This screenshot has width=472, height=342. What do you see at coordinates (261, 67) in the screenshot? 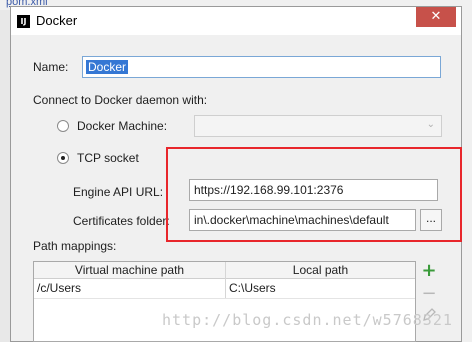
I see `name-field: Docker` at bounding box center [261, 67].